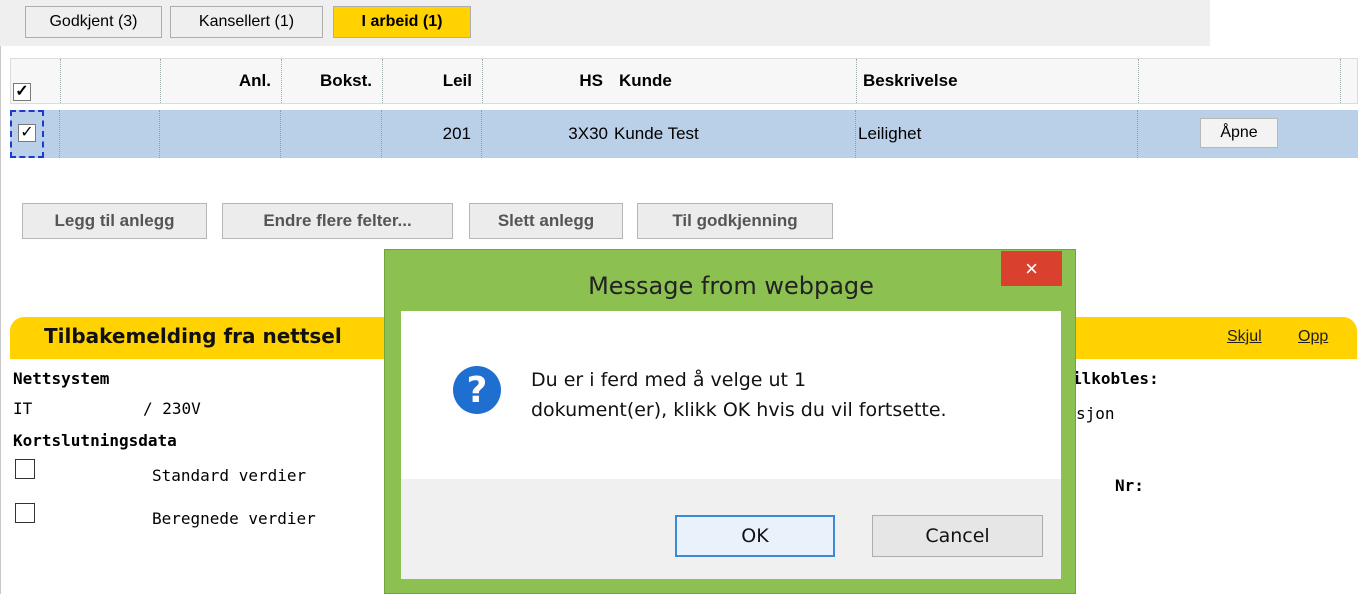 The width and height of the screenshot is (1367, 594). I want to click on dialog-title: Message from webpage, so click(731, 286).